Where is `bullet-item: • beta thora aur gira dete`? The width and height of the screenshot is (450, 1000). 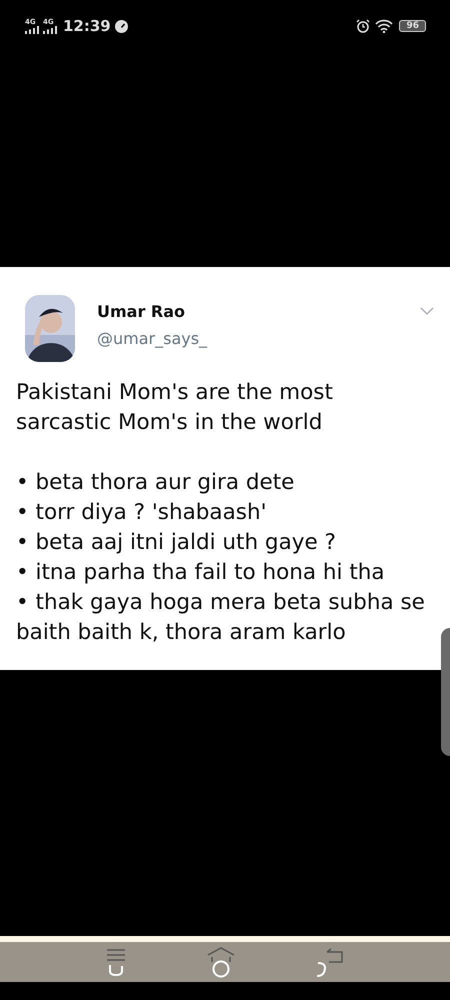
bullet-item: • beta thora aur gira dete is located at coordinates (156, 483).